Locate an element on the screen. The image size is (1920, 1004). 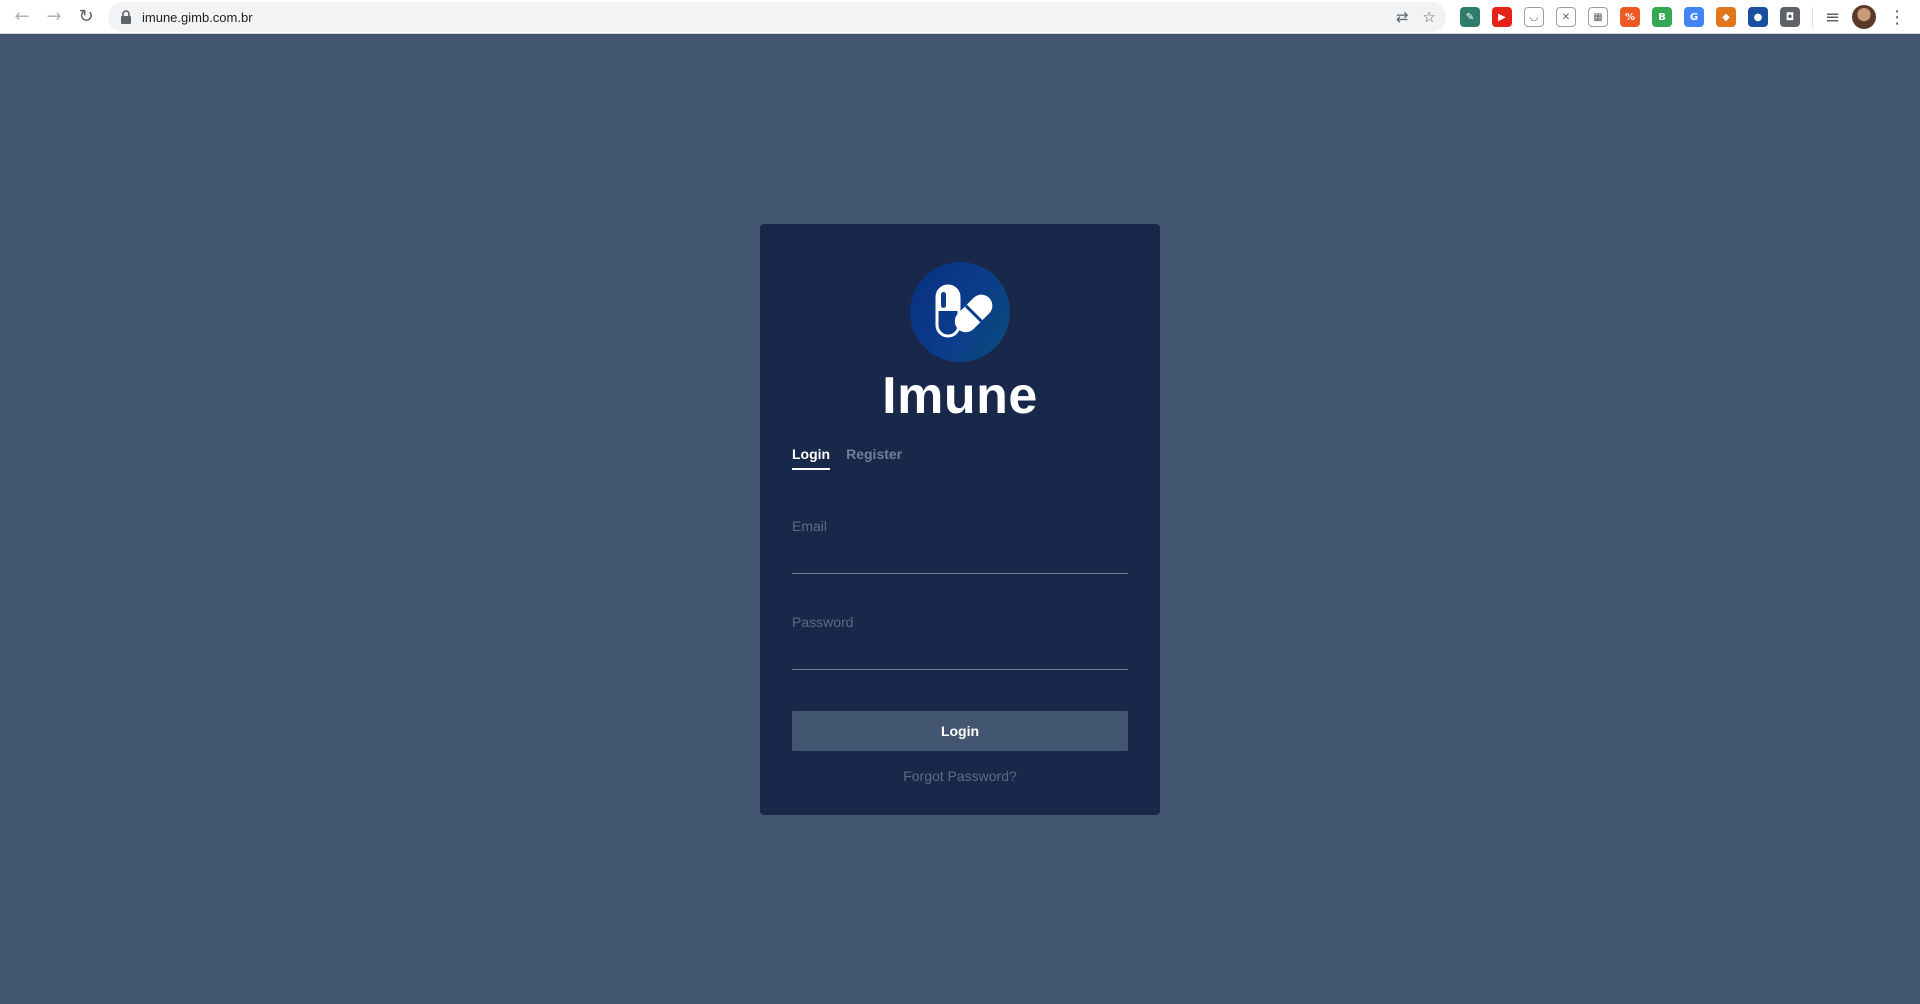
password-field: Password is located at coordinates (960, 642).